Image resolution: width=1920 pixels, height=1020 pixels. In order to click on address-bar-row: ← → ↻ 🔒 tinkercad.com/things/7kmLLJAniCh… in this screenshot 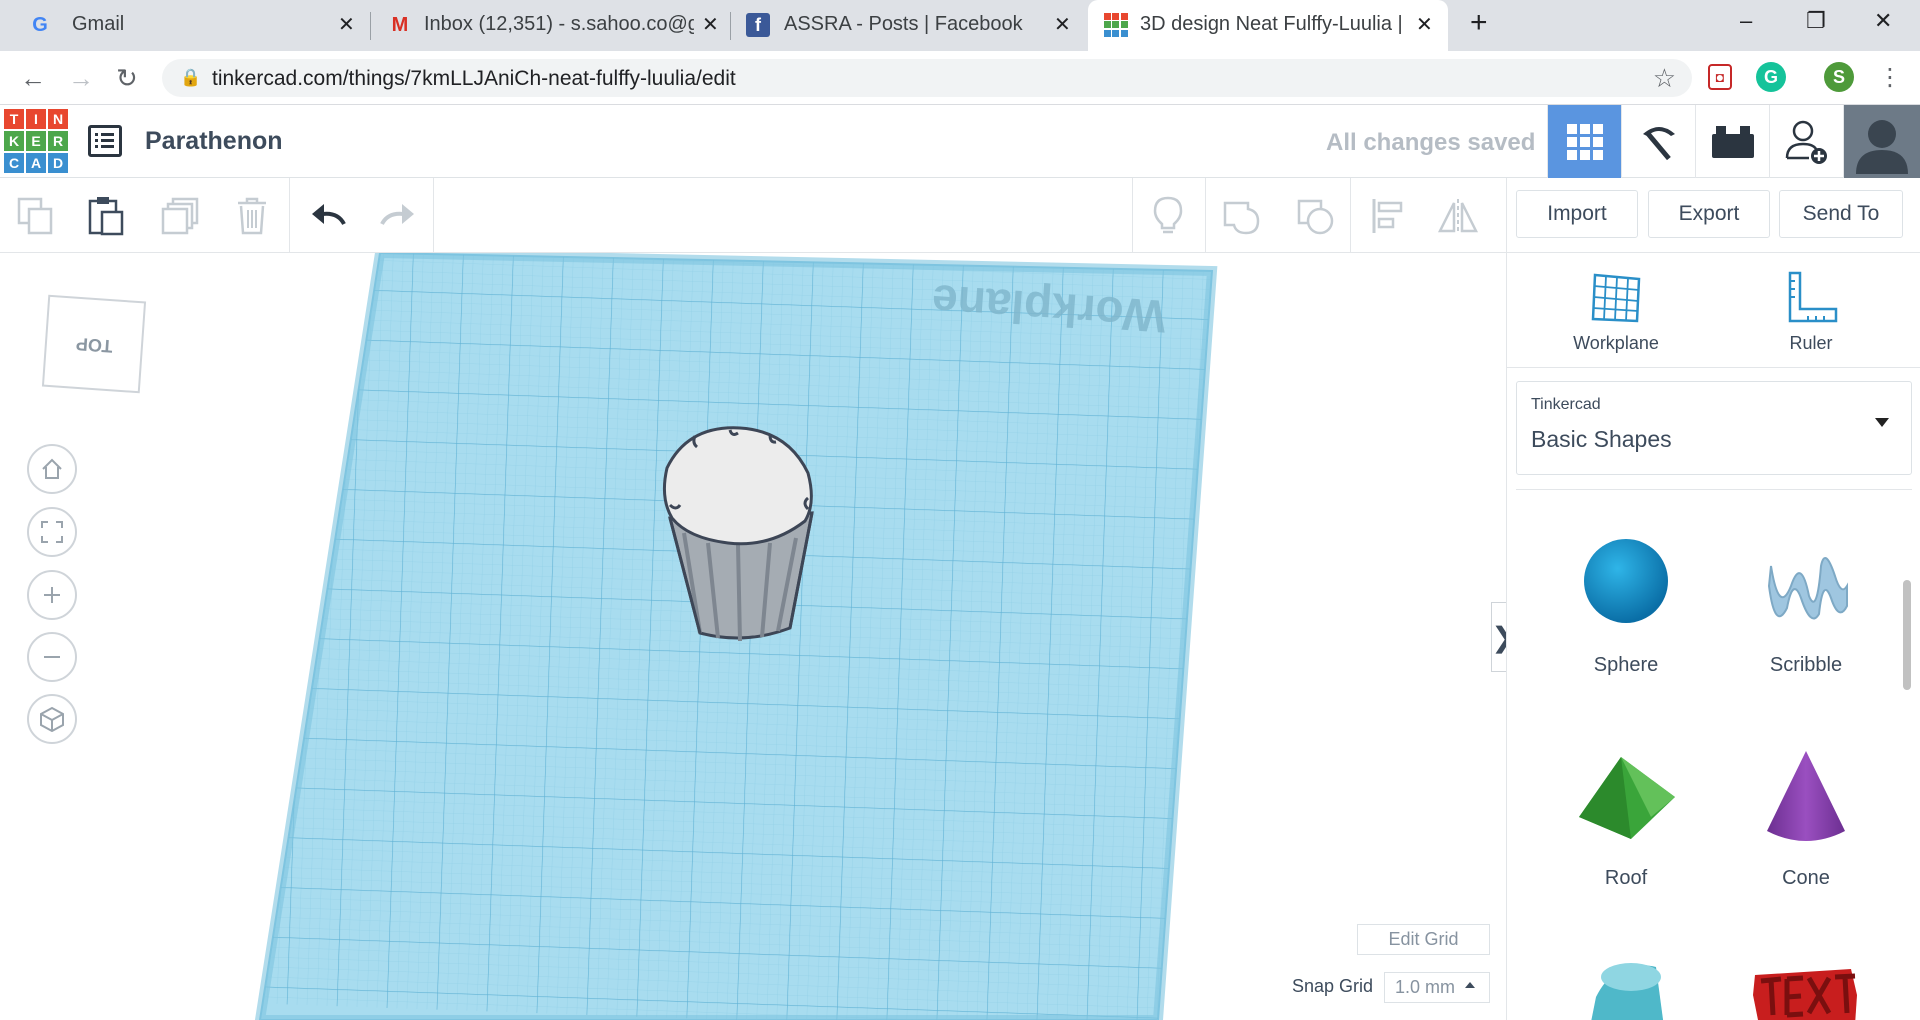, I will do `click(960, 78)`.